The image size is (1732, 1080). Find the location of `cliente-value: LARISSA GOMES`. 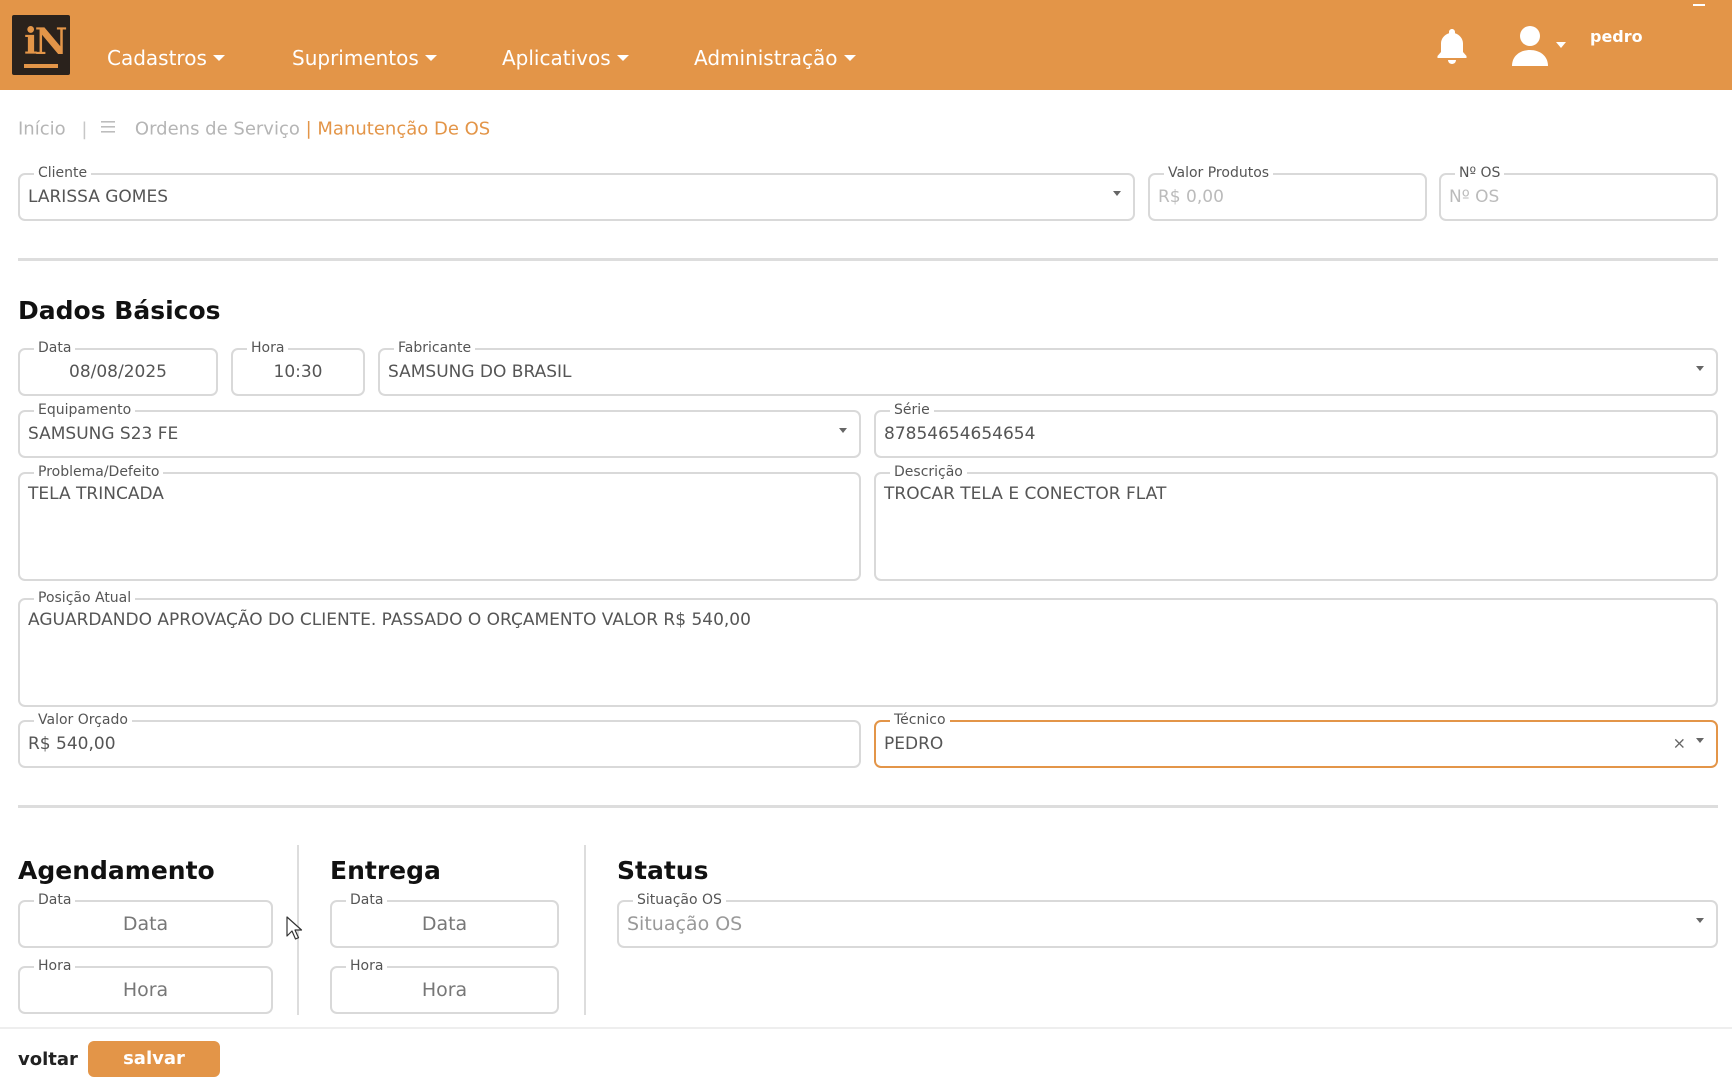

cliente-value: LARISSA GOMES is located at coordinates (98, 197).